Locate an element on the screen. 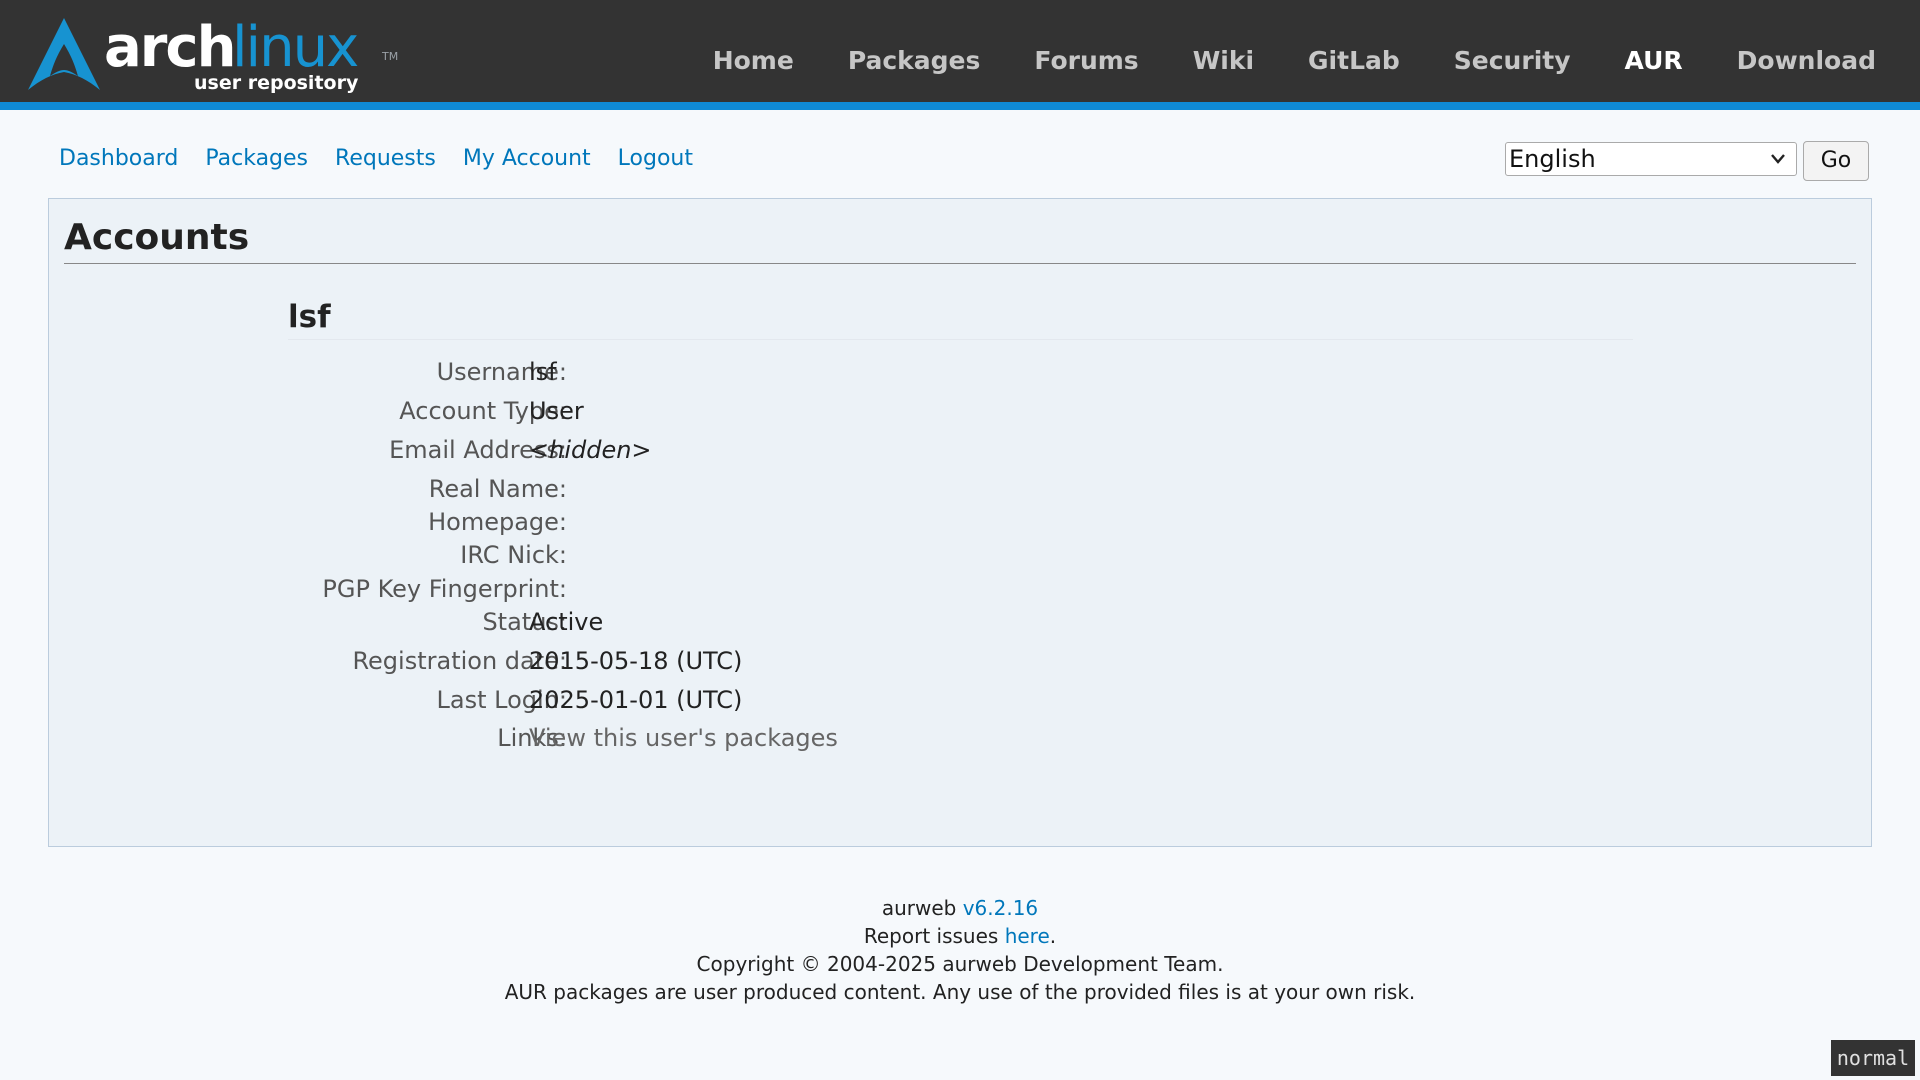 The image size is (1920, 1080). footer-version-line: aurweb v6.2.16 is located at coordinates (960, 908).